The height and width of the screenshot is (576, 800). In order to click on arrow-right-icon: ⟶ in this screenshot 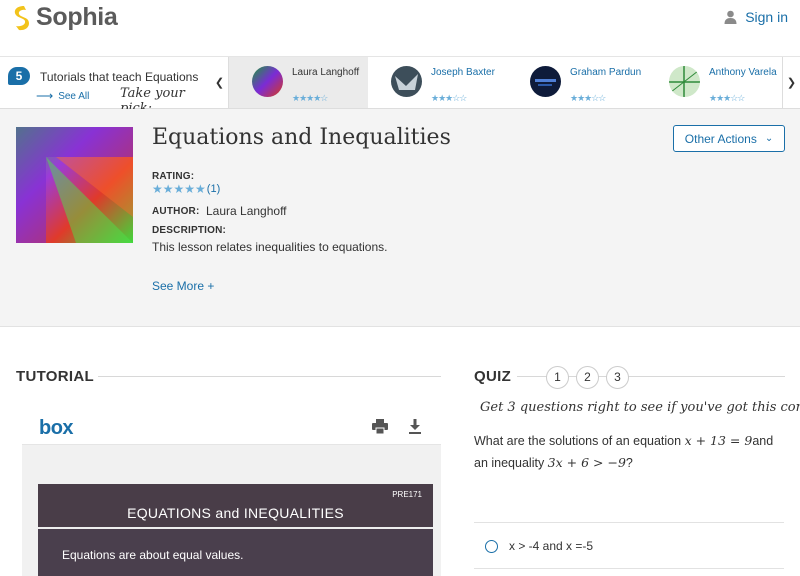, I will do `click(45, 96)`.